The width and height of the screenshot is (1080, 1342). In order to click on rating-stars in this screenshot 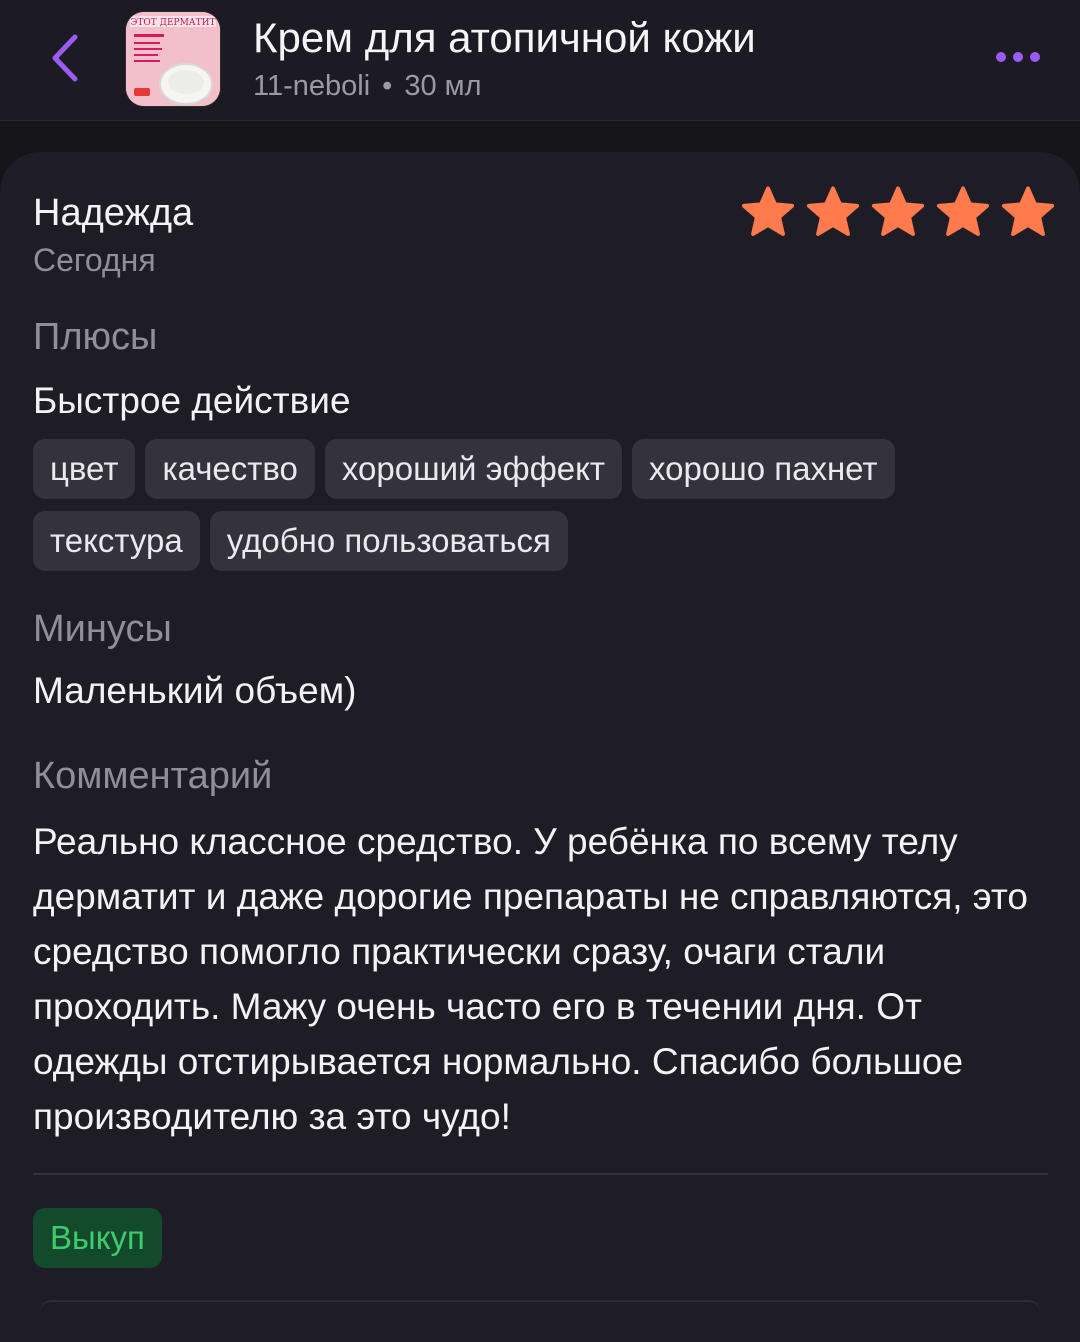, I will do `click(898, 213)`.